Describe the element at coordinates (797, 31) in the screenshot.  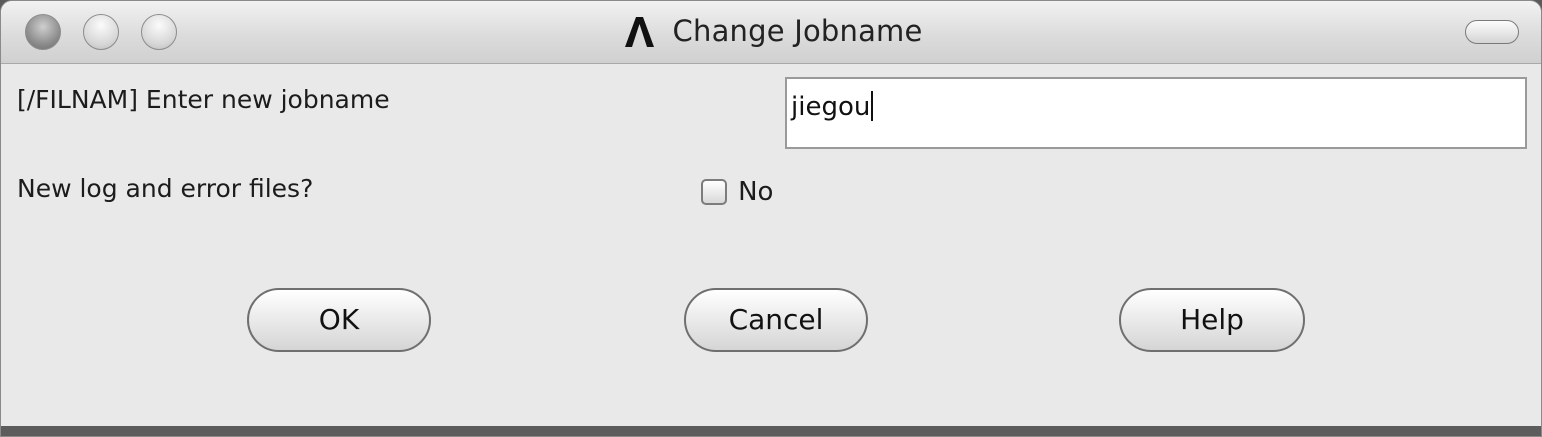
I see `window-title: Change Jobname` at that location.